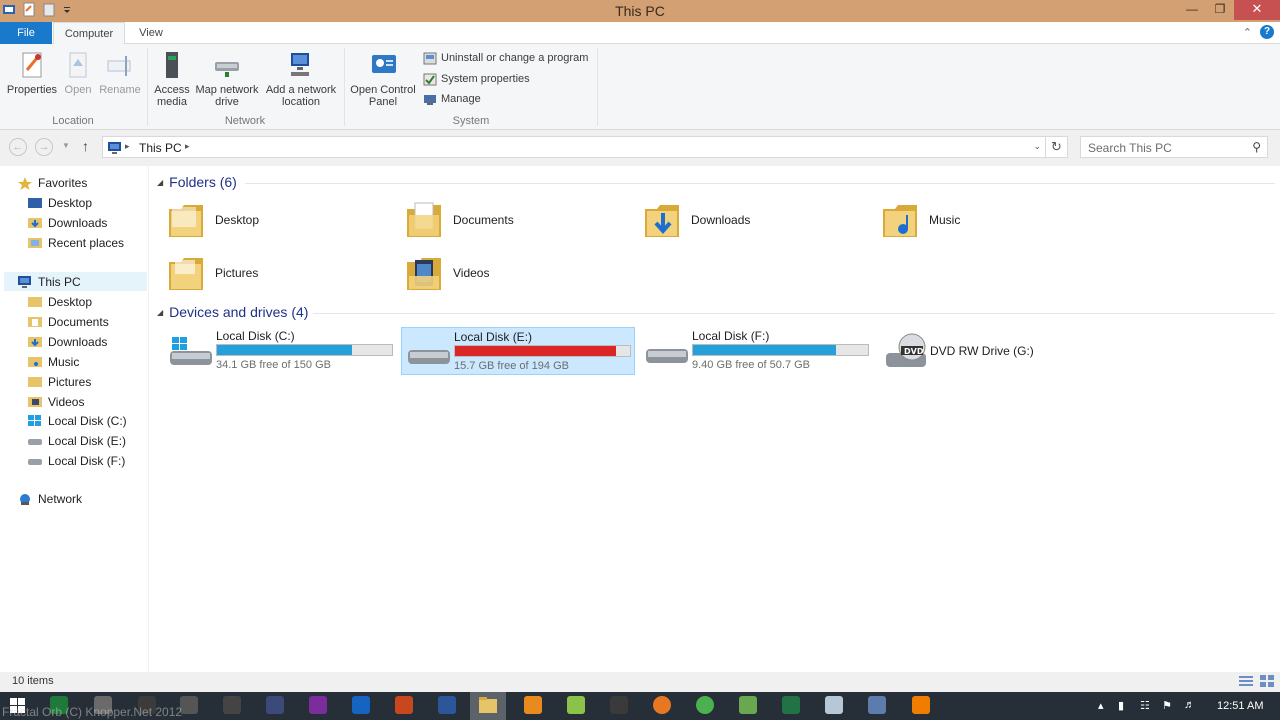 Image resolution: width=1280 pixels, height=720 pixels. What do you see at coordinates (67, 222) in the screenshot?
I see `nav-favorites-downloads: Downloads` at bounding box center [67, 222].